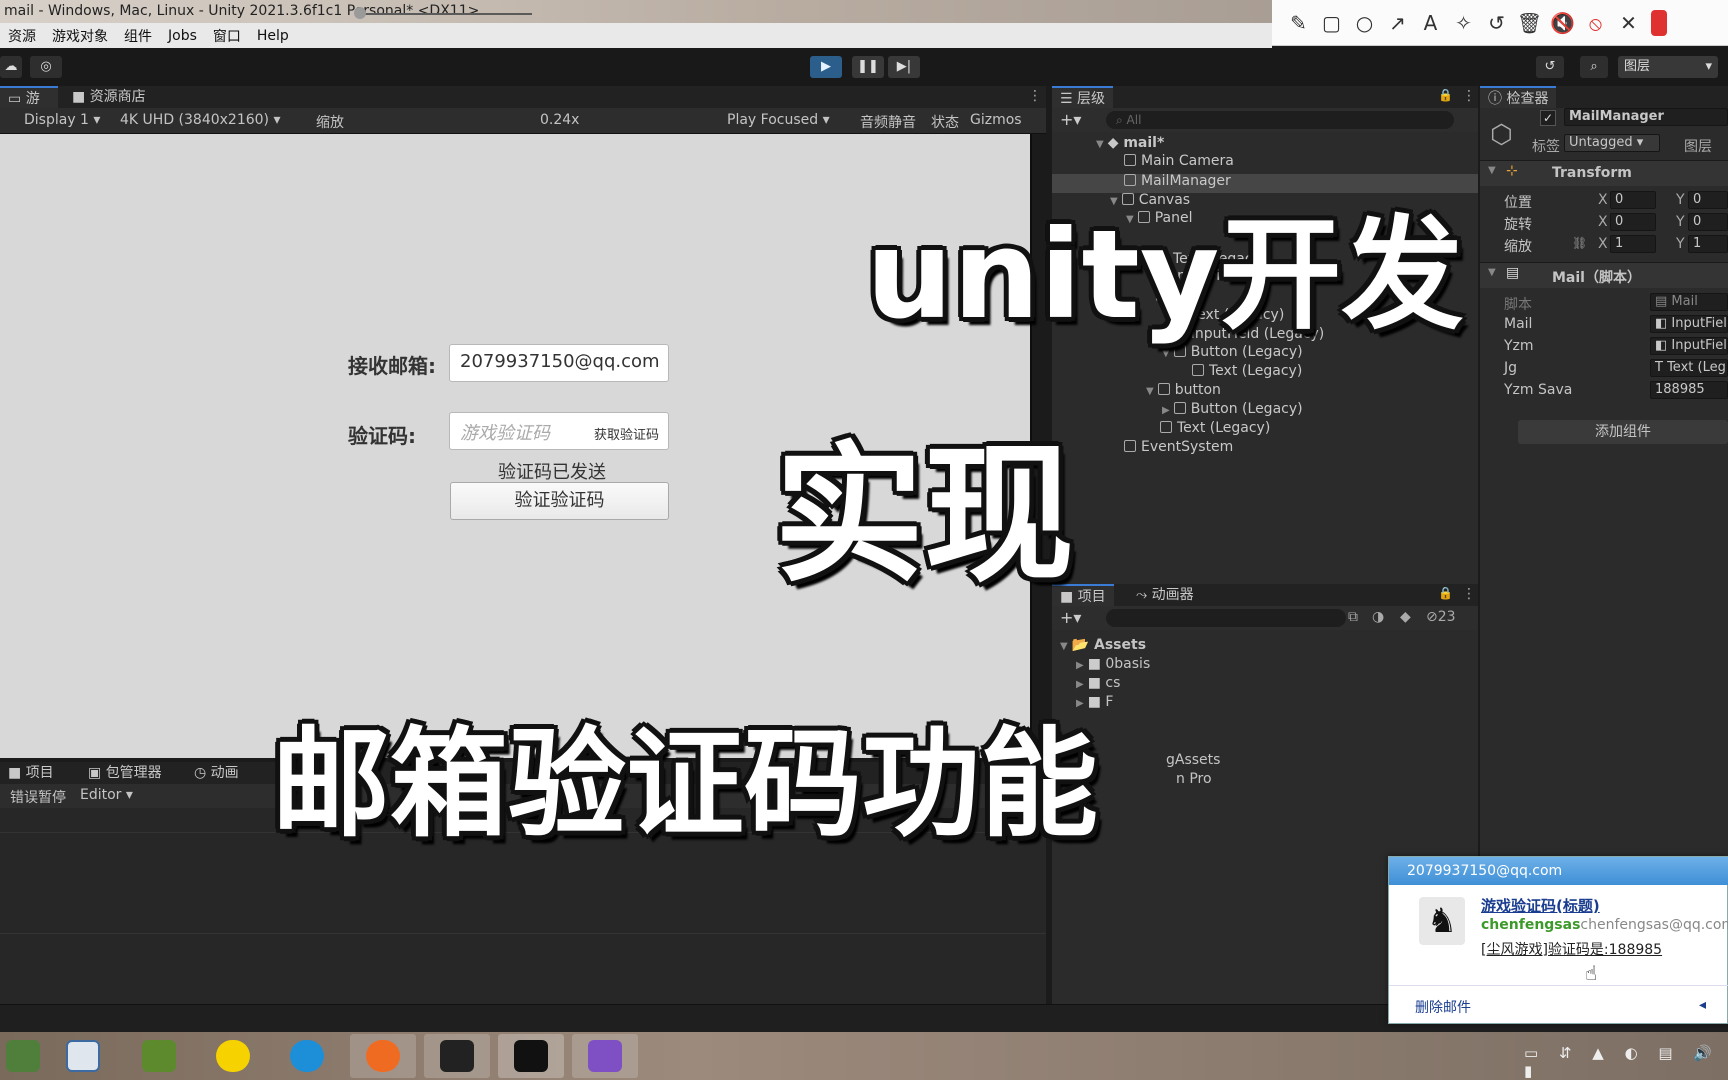  I want to click on rectangle-icon: ▢, so click(1331, 23).